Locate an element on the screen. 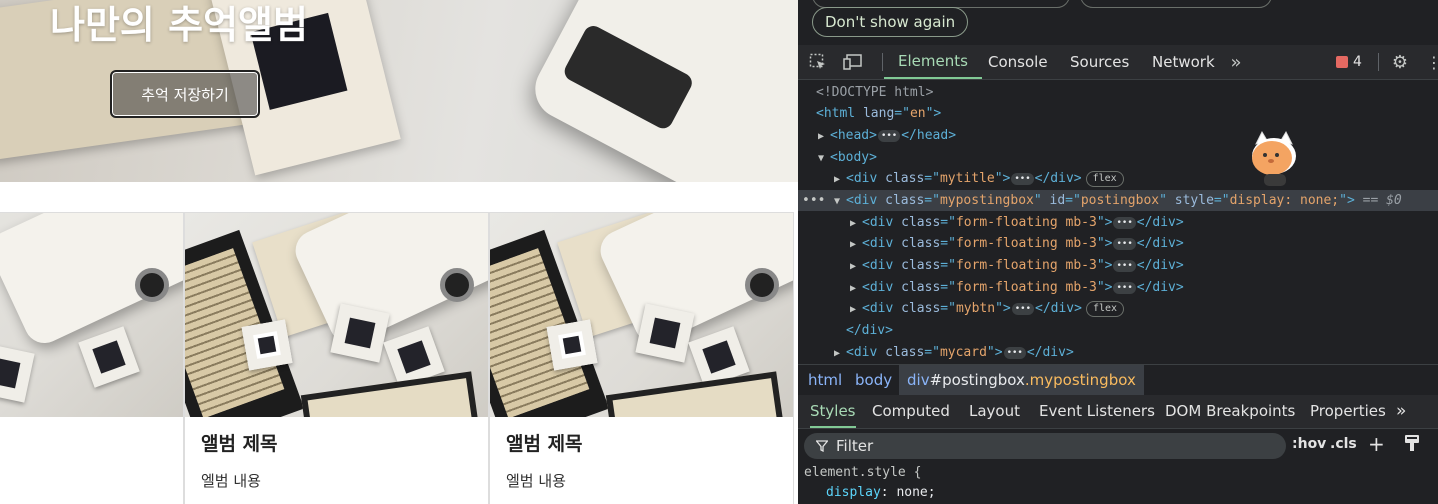  tab-elements: Elements is located at coordinates (933, 62).